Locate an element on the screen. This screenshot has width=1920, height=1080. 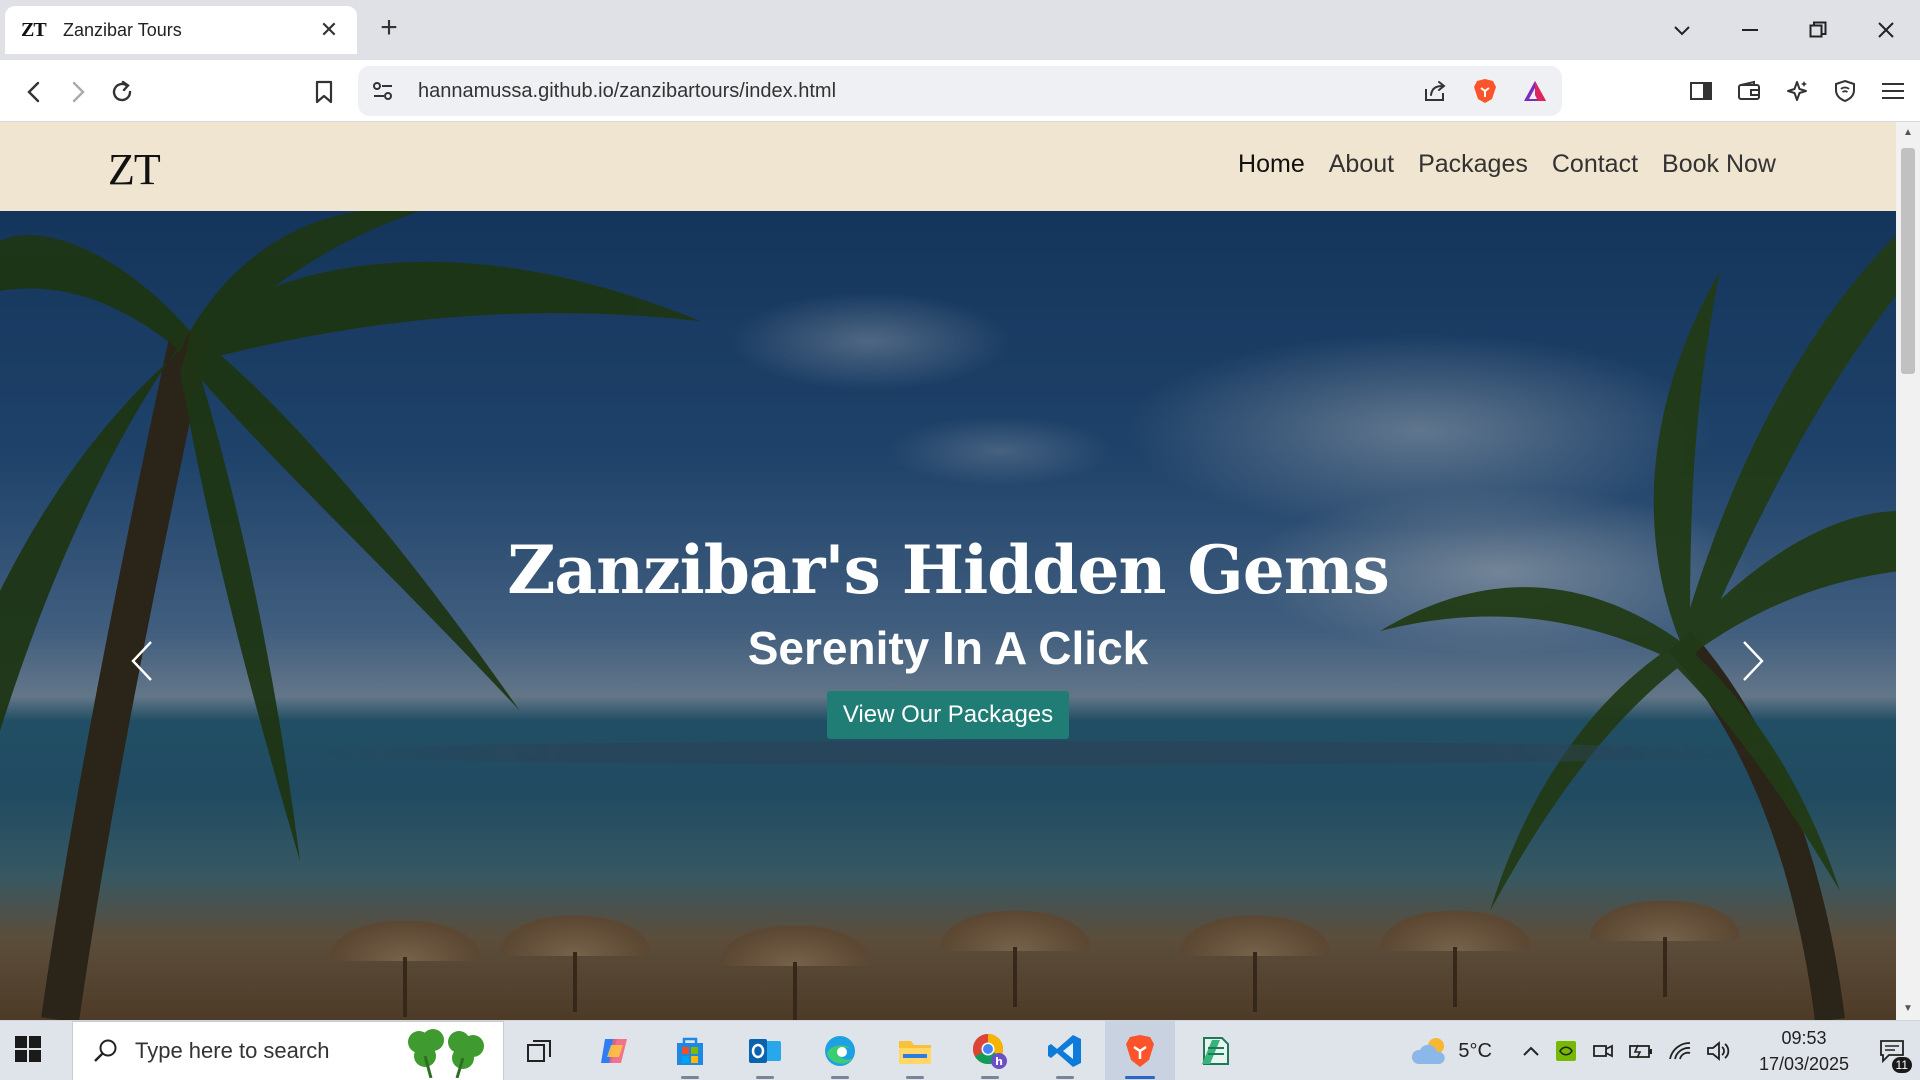
close-icon is located at coordinates (1886, 30).